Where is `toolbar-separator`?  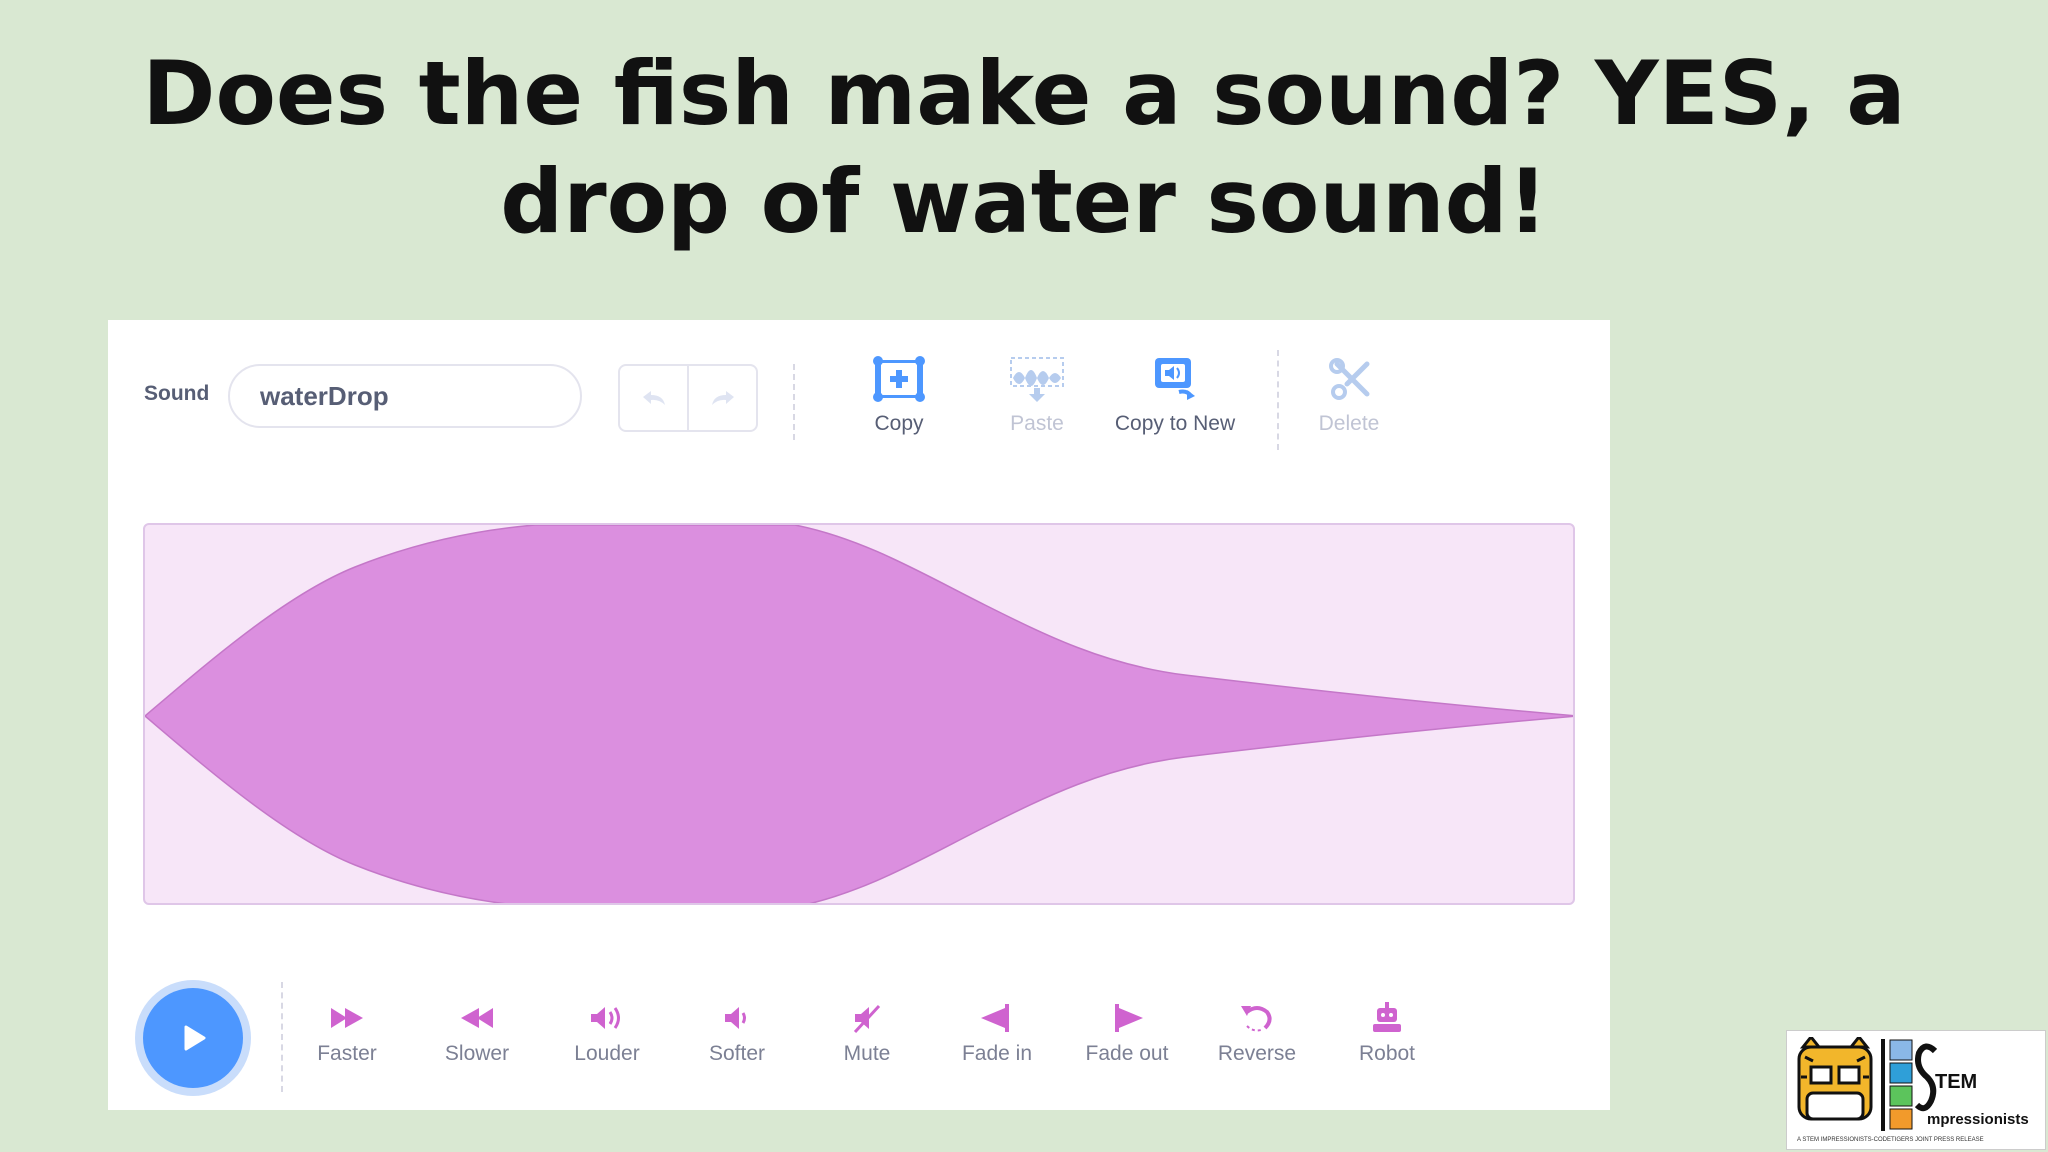
toolbar-separator is located at coordinates (794, 402).